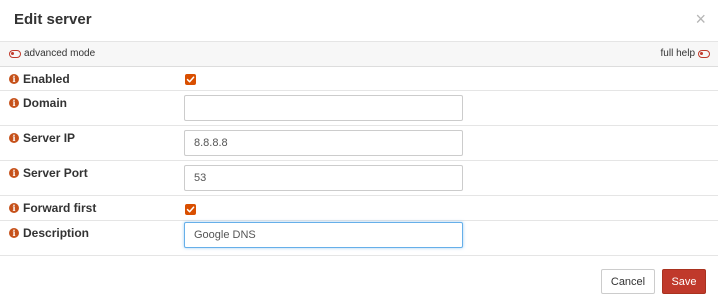 Image resolution: width=718 pixels, height=305 pixels. What do you see at coordinates (359, 208) in the screenshot?
I see `row-forward-first: i Forward first` at bounding box center [359, 208].